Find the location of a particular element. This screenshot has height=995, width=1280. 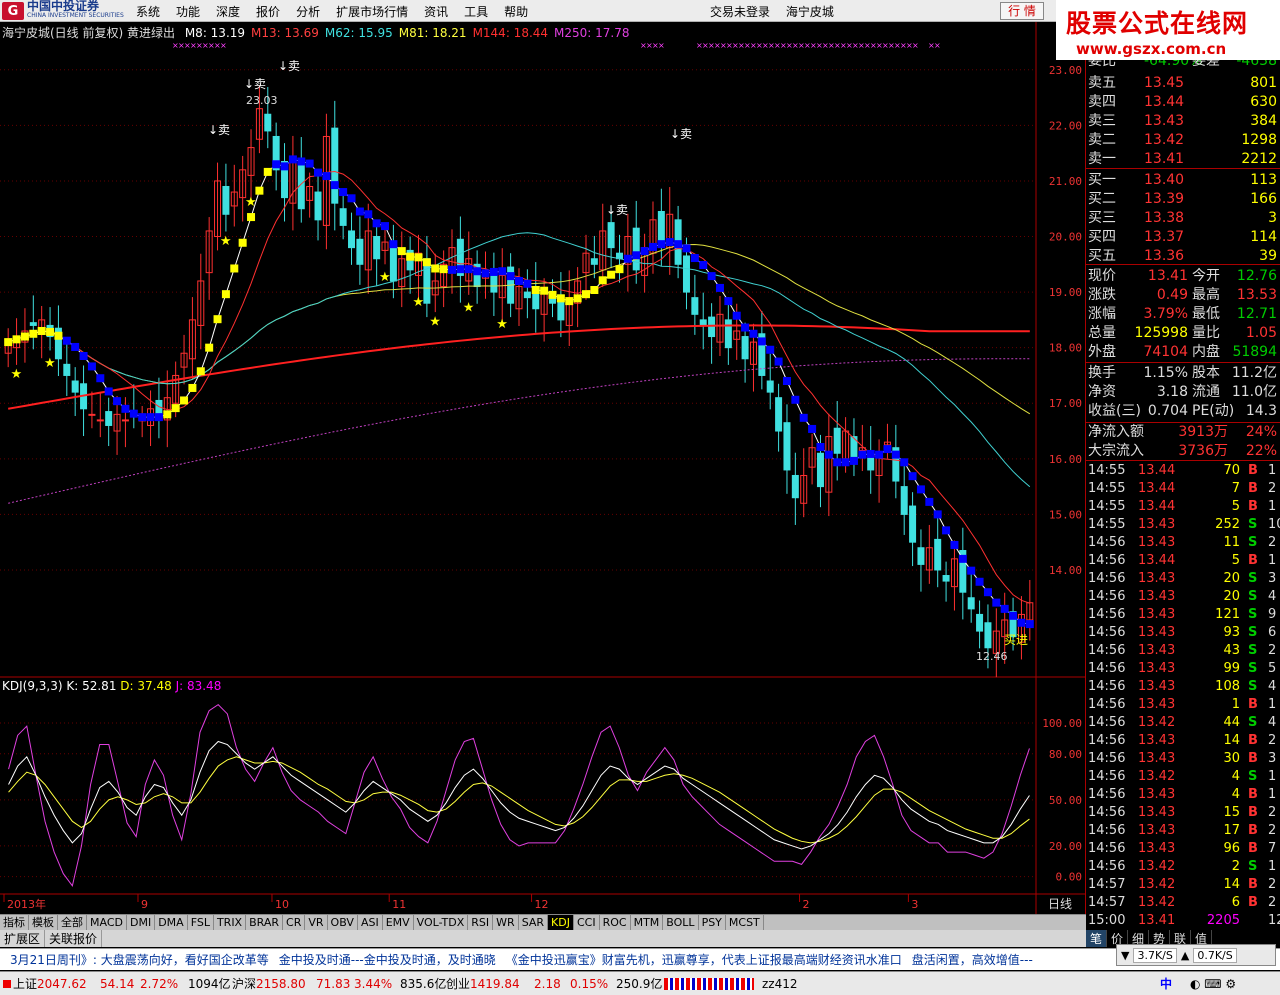

indicator-tab-cr: CR is located at coordinates (294, 922).